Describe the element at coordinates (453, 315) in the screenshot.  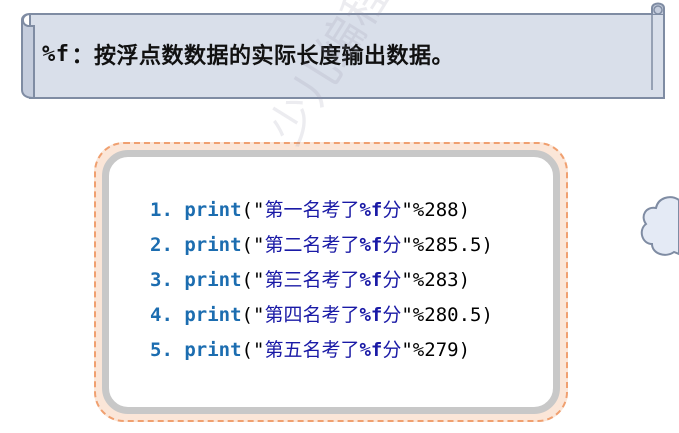
I see `score-value: 280.5` at that location.